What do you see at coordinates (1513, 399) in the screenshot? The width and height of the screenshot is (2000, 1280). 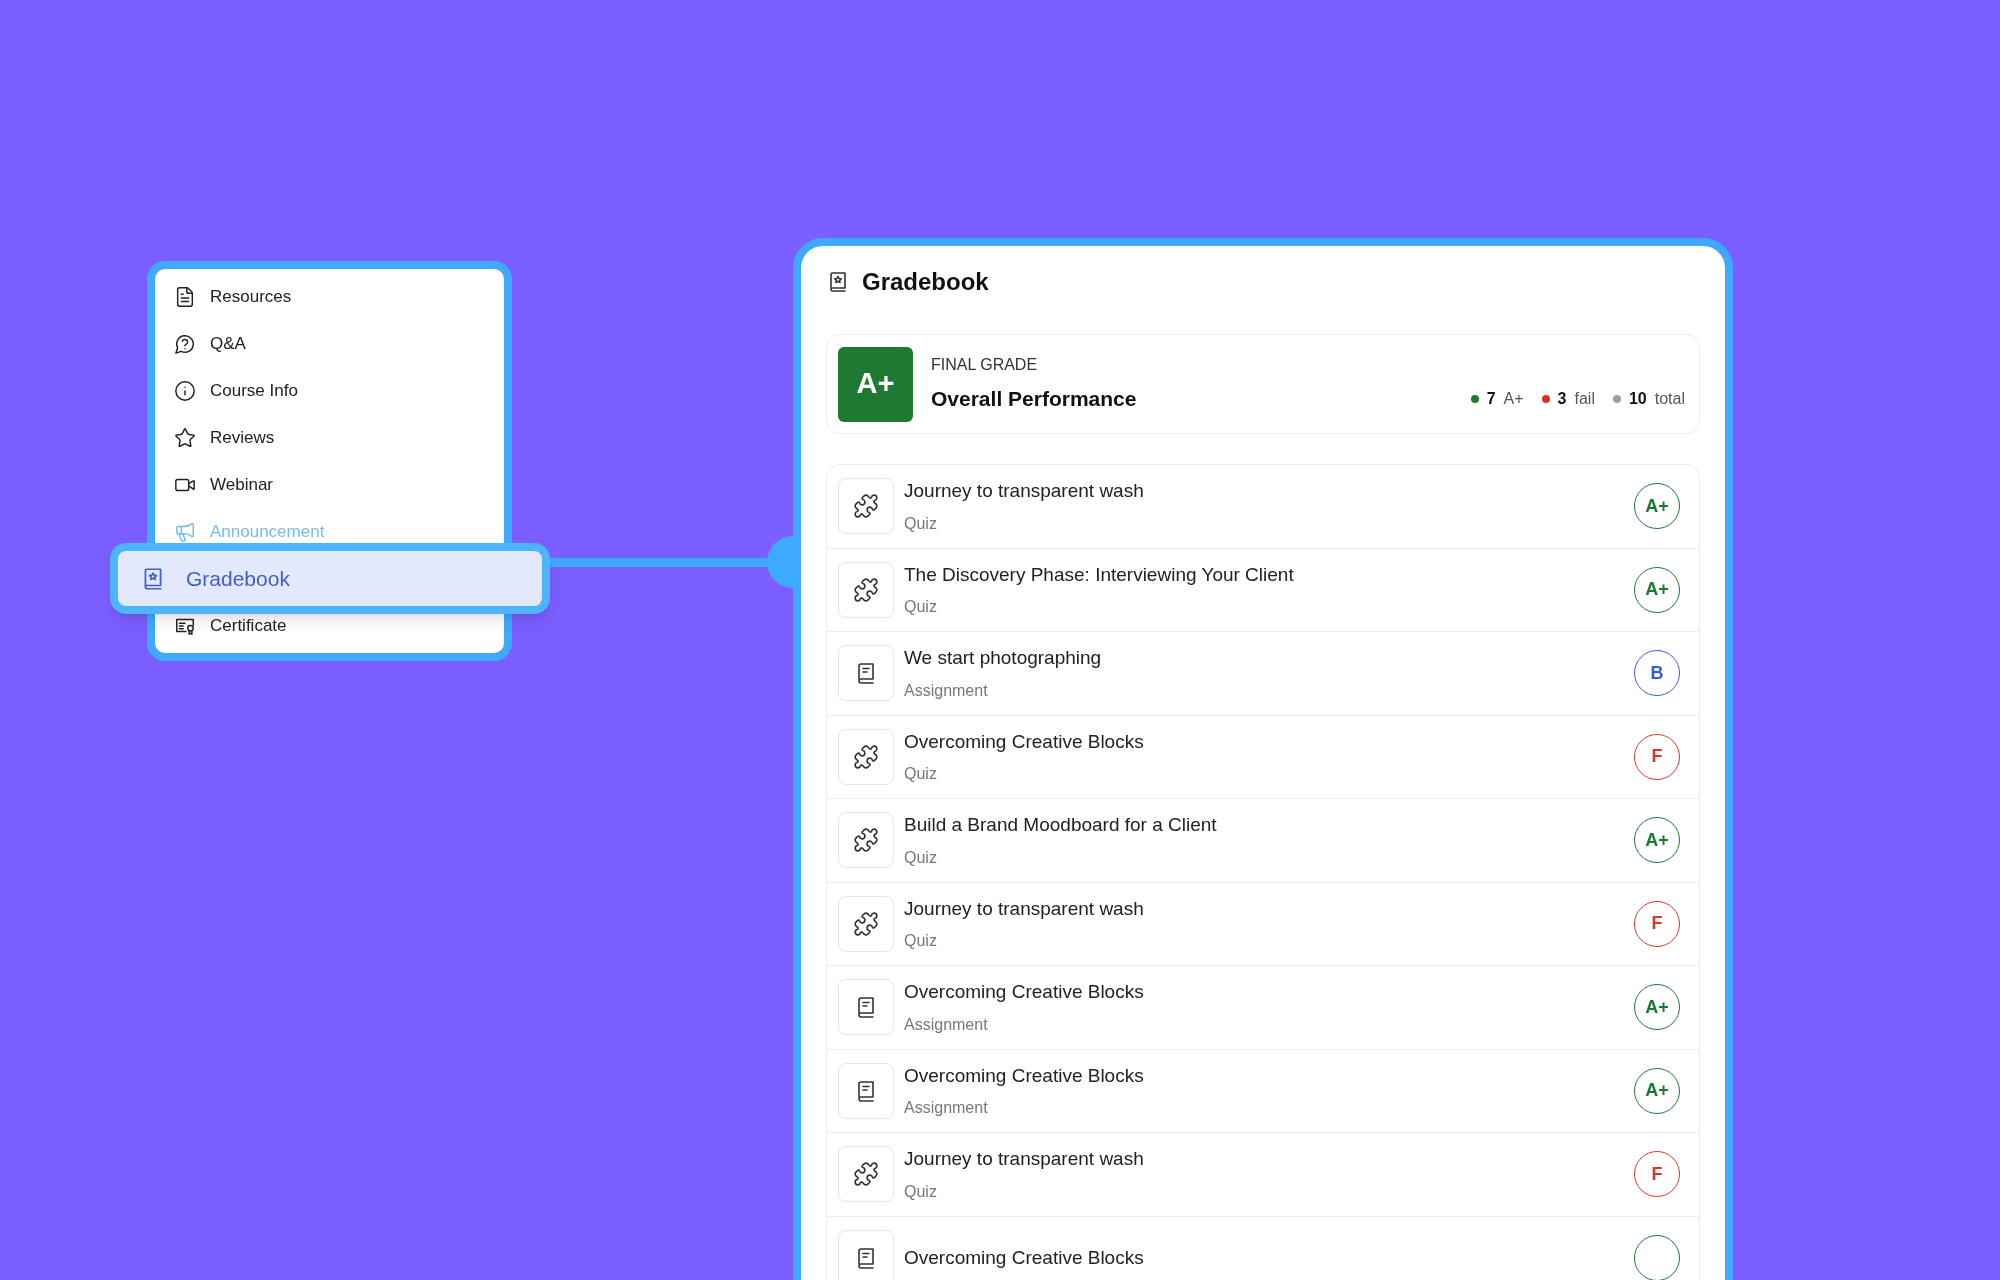 I see `stat-label: A+` at bounding box center [1513, 399].